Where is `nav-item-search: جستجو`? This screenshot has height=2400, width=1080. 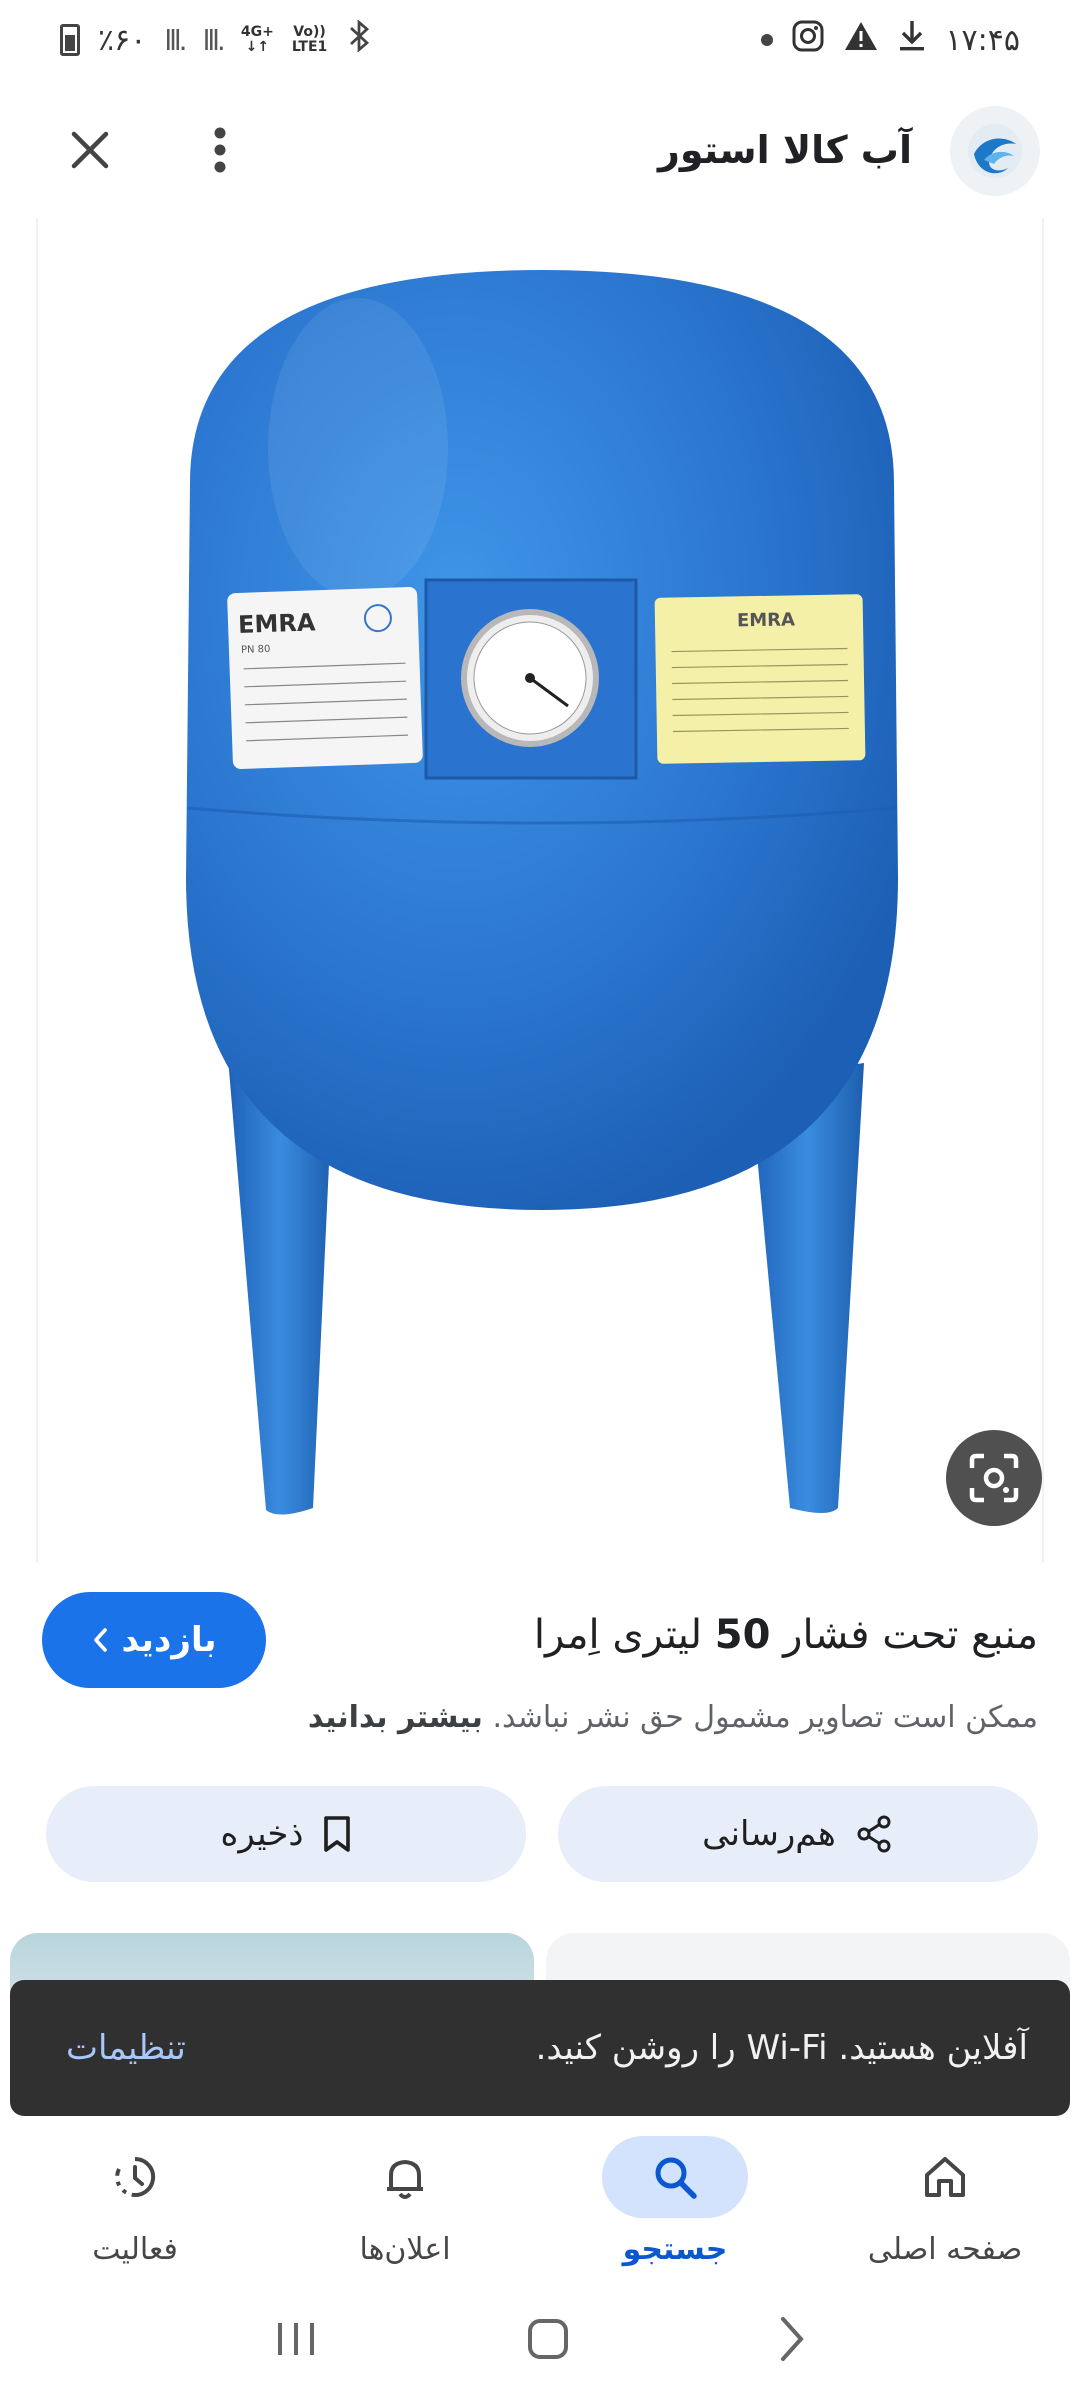
nav-item-search: جستجو is located at coordinates (675, 2204).